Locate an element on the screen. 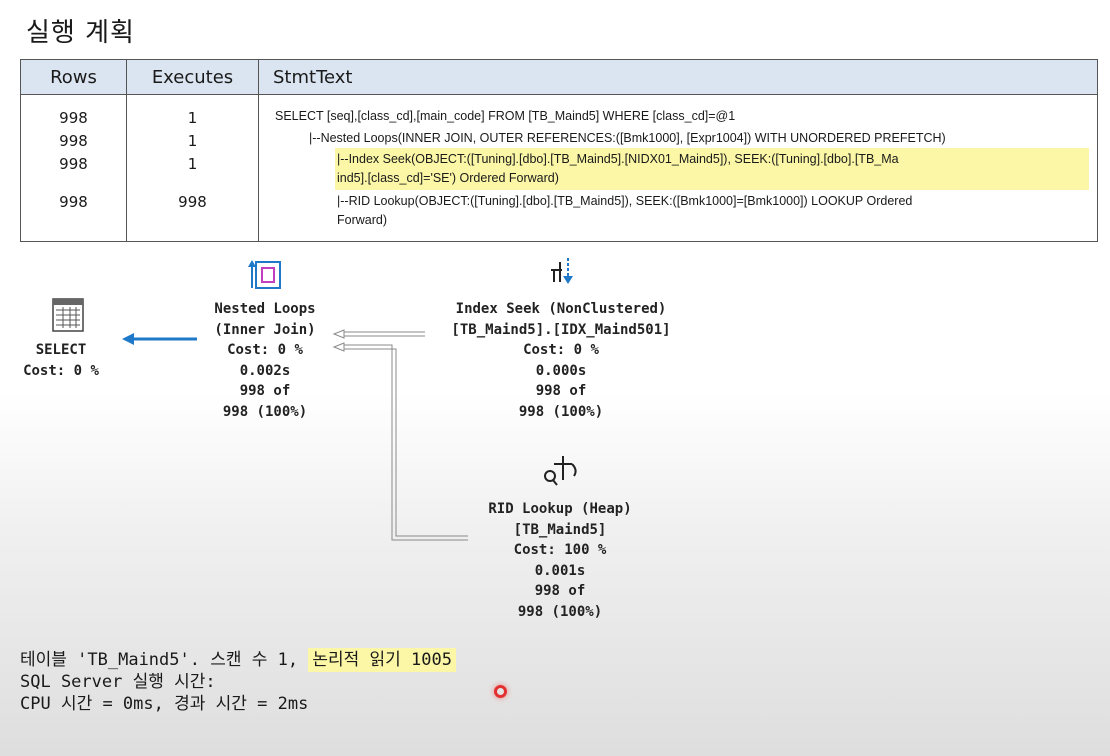 The width and height of the screenshot is (1110, 756). rid-lookup-icon is located at coordinates (560, 471).